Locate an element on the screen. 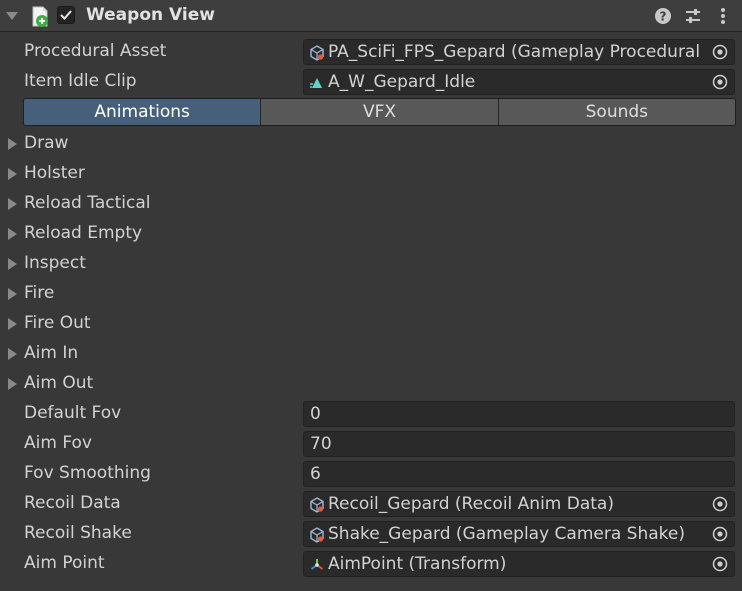 Image resolution: width=742 pixels, height=591 pixels. procedural-asset-field: PA_SciFi_FPS_Gepard (Gameplay Procedural is located at coordinates (519, 52).